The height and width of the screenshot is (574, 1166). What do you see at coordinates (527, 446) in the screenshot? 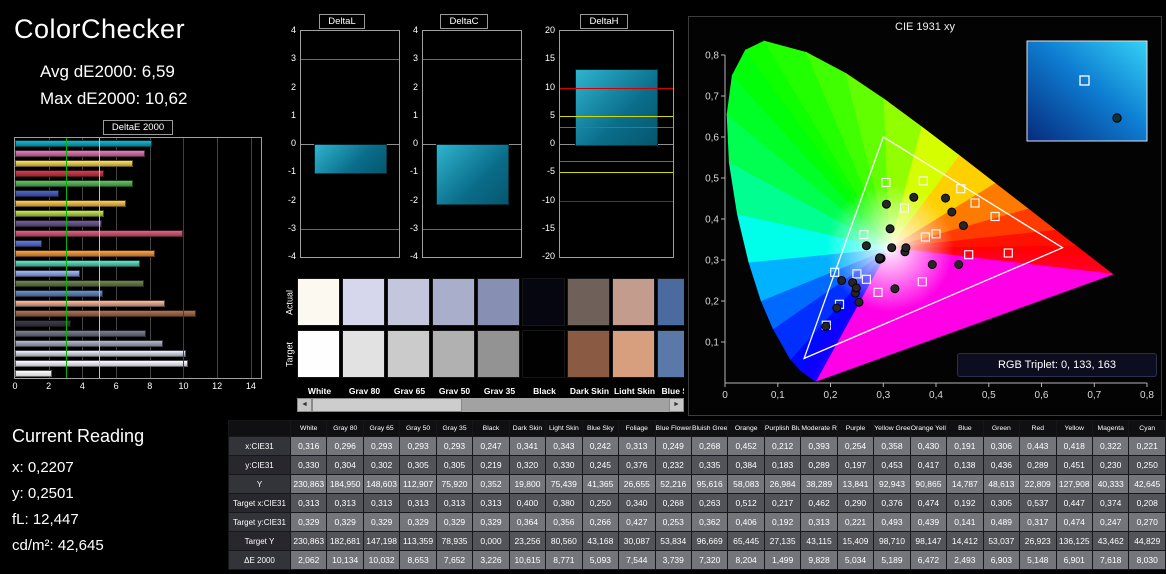
I see `table-cell: 0,341` at bounding box center [527, 446].